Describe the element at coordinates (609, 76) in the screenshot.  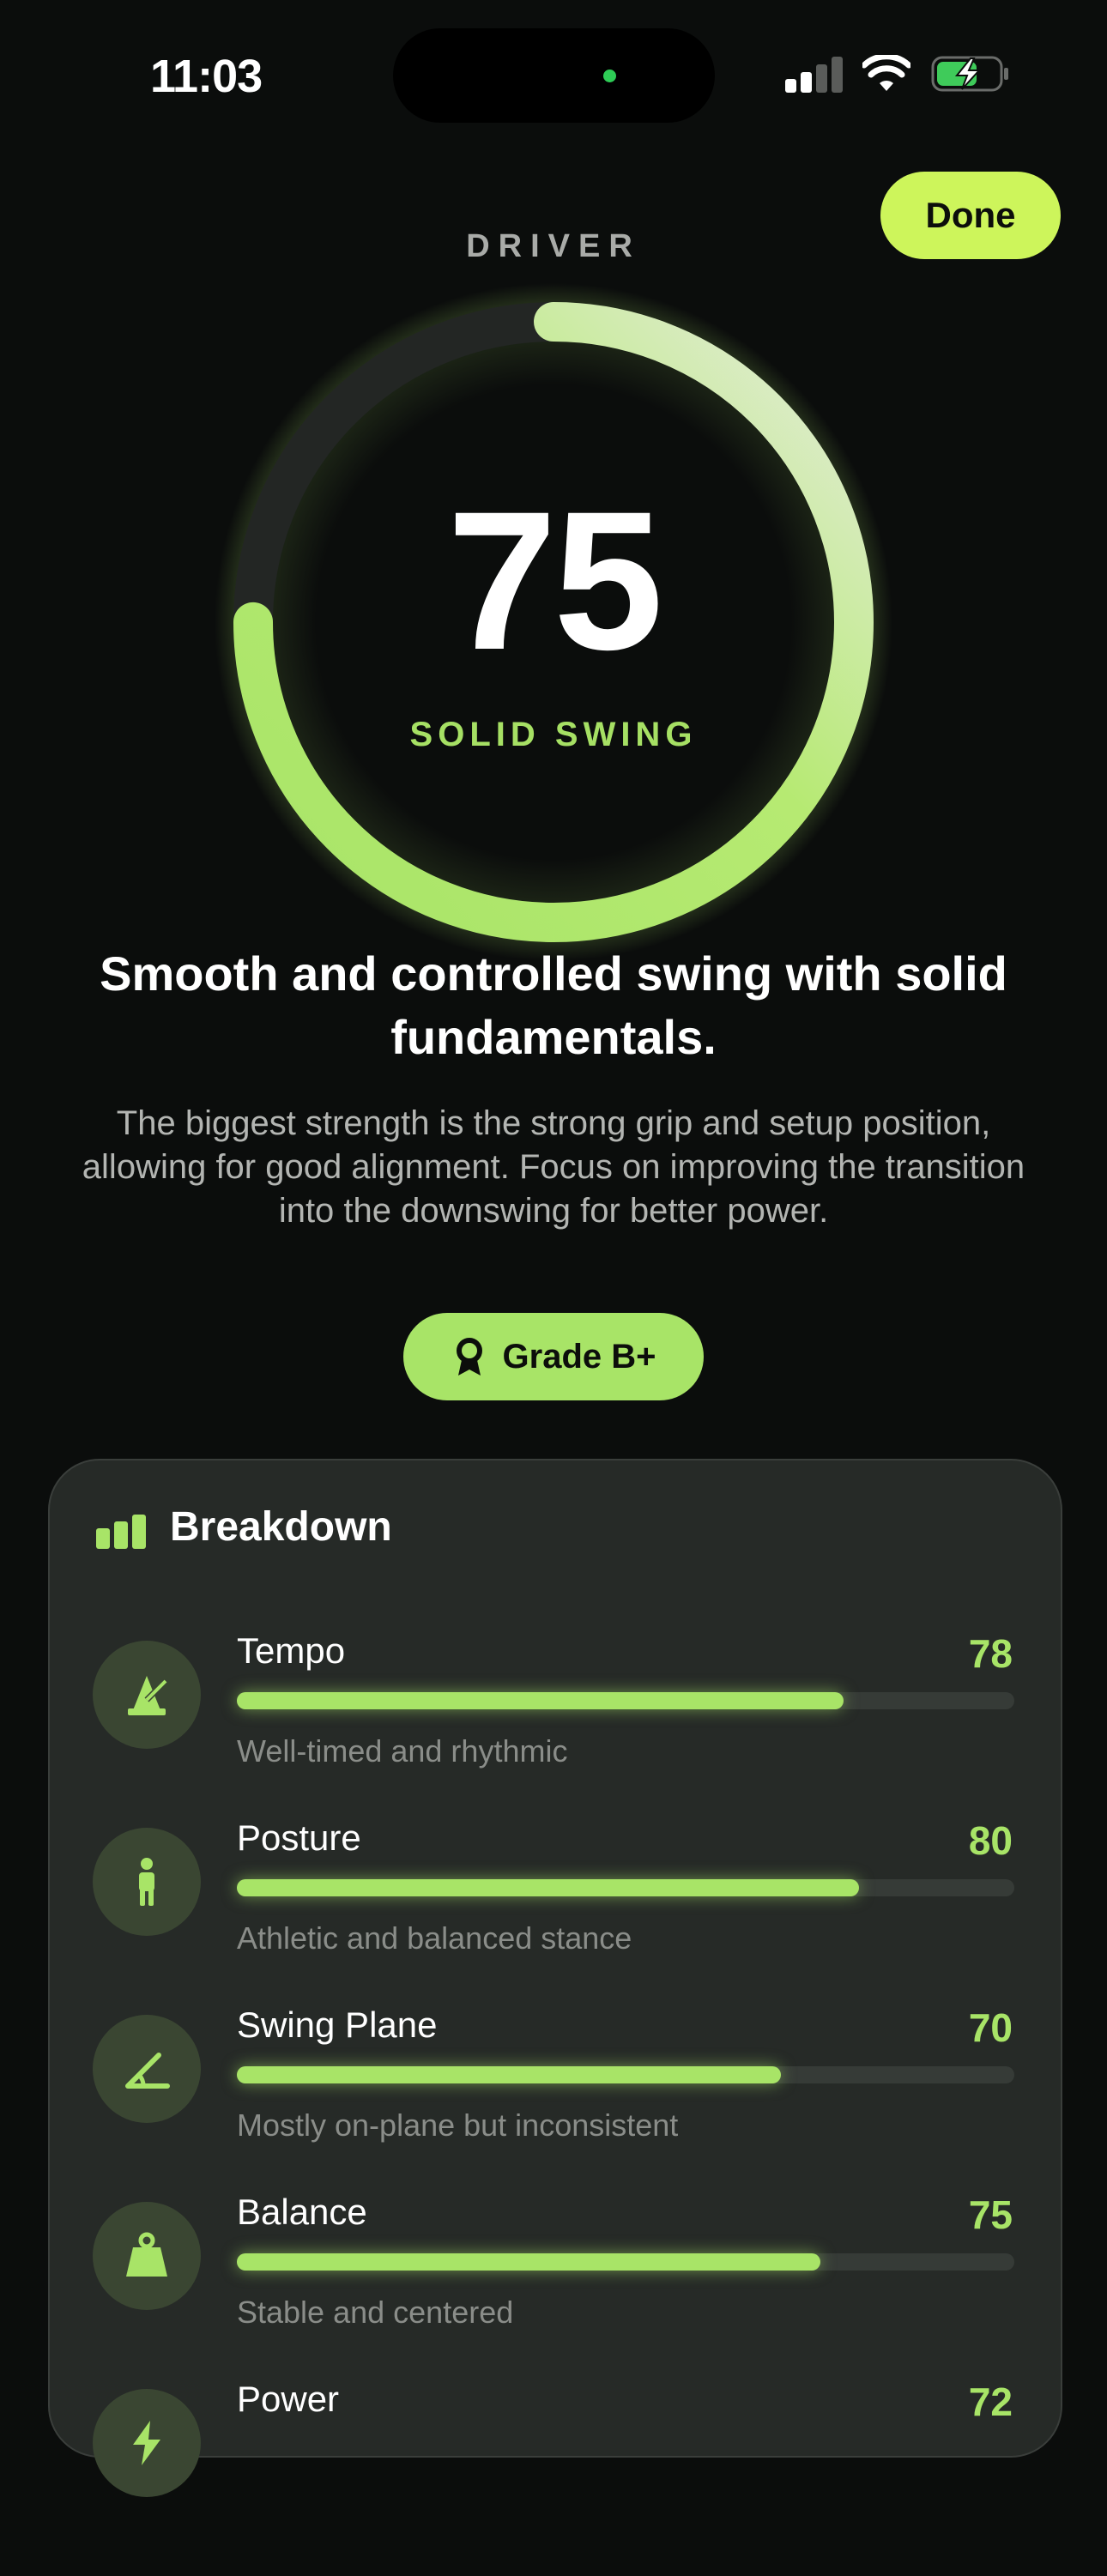
I see `camera-indicator-dot` at that location.